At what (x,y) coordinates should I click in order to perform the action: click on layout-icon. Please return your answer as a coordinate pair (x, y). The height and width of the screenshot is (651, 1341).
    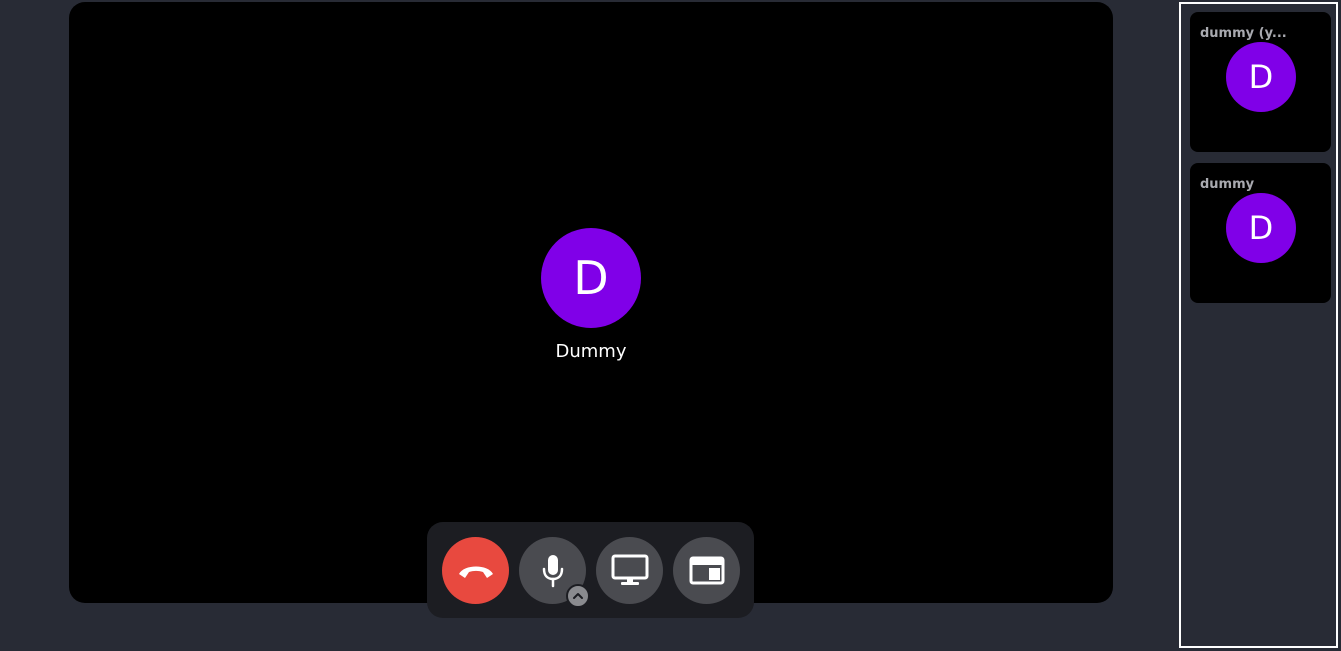
    Looking at the image, I should click on (707, 571).